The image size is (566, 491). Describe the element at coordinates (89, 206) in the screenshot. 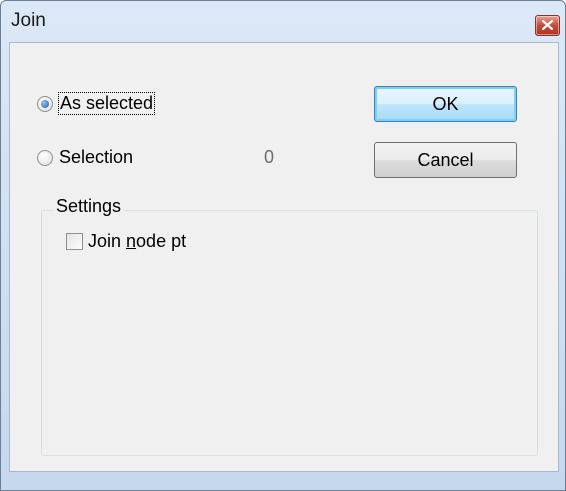

I see `settings-group-label: Settings` at that location.